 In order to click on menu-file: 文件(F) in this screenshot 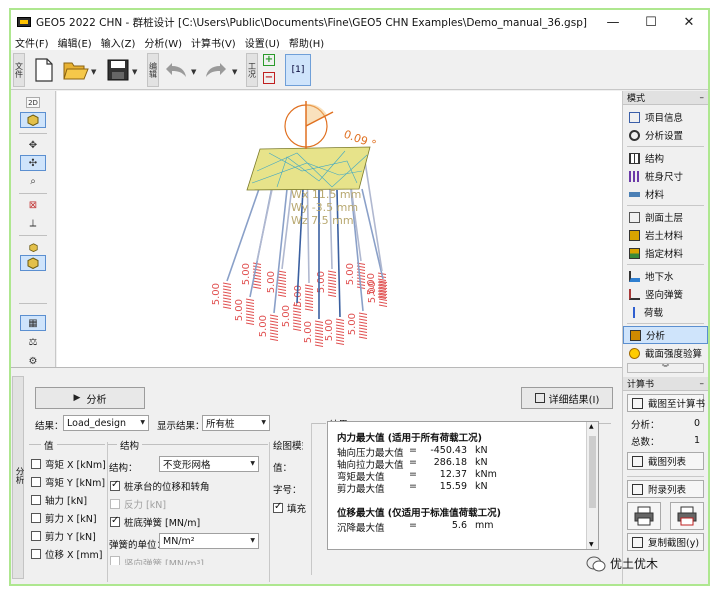, I will do `click(32, 42)`.